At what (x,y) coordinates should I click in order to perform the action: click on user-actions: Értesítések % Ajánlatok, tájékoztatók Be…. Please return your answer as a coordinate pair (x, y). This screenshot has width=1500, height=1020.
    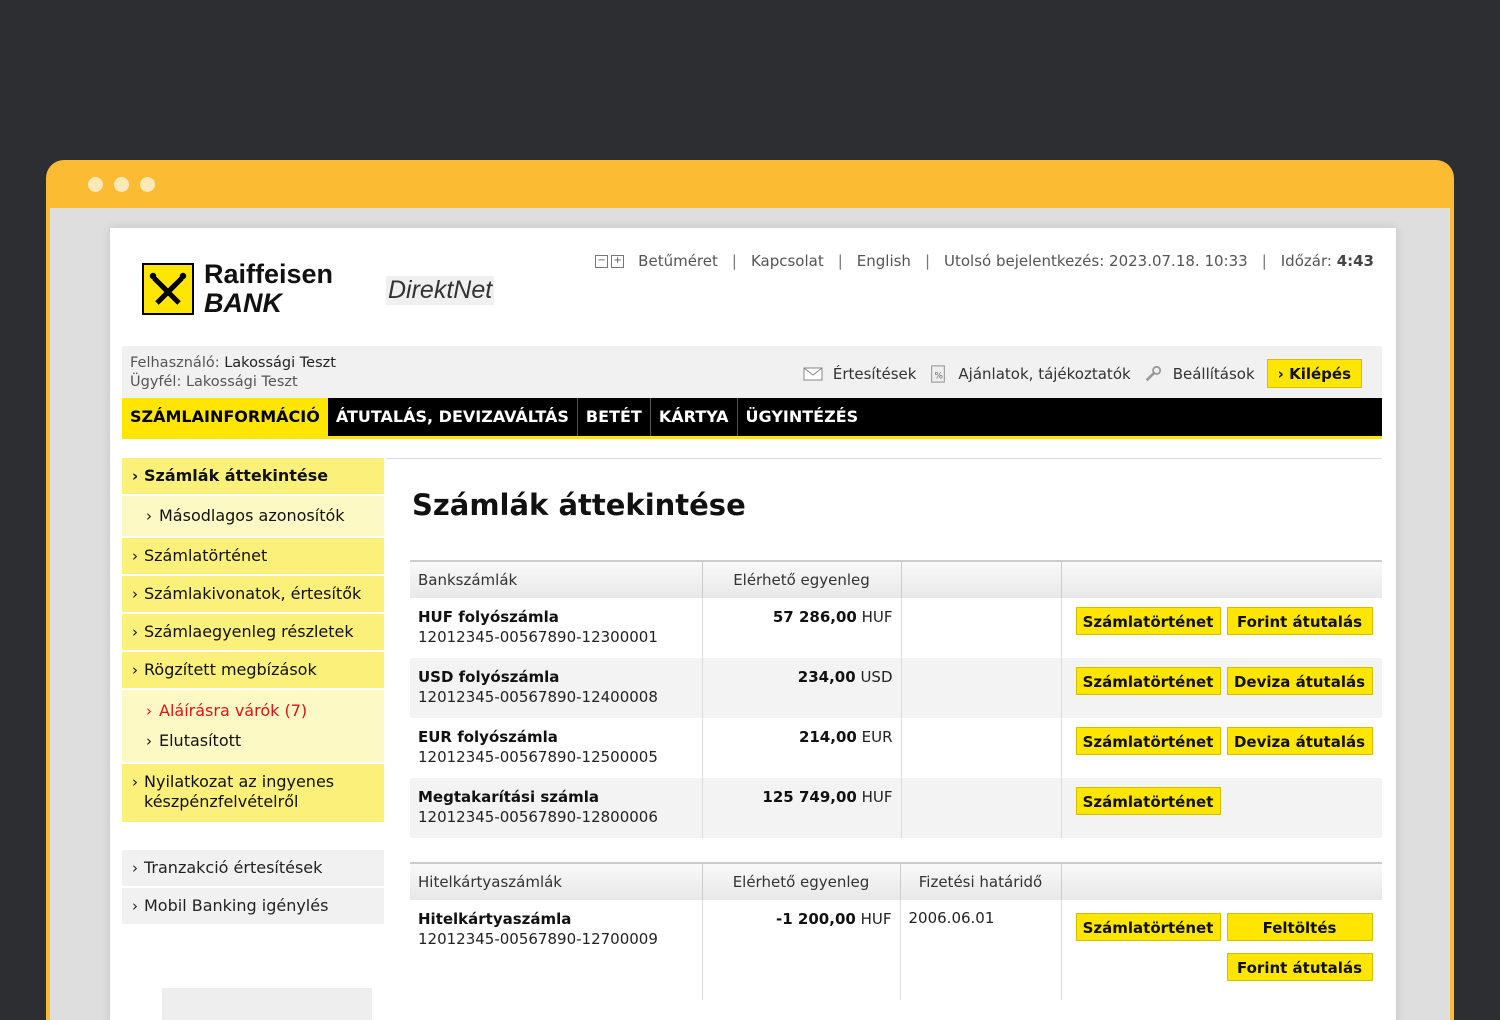
    Looking at the image, I should click on (1076, 373).